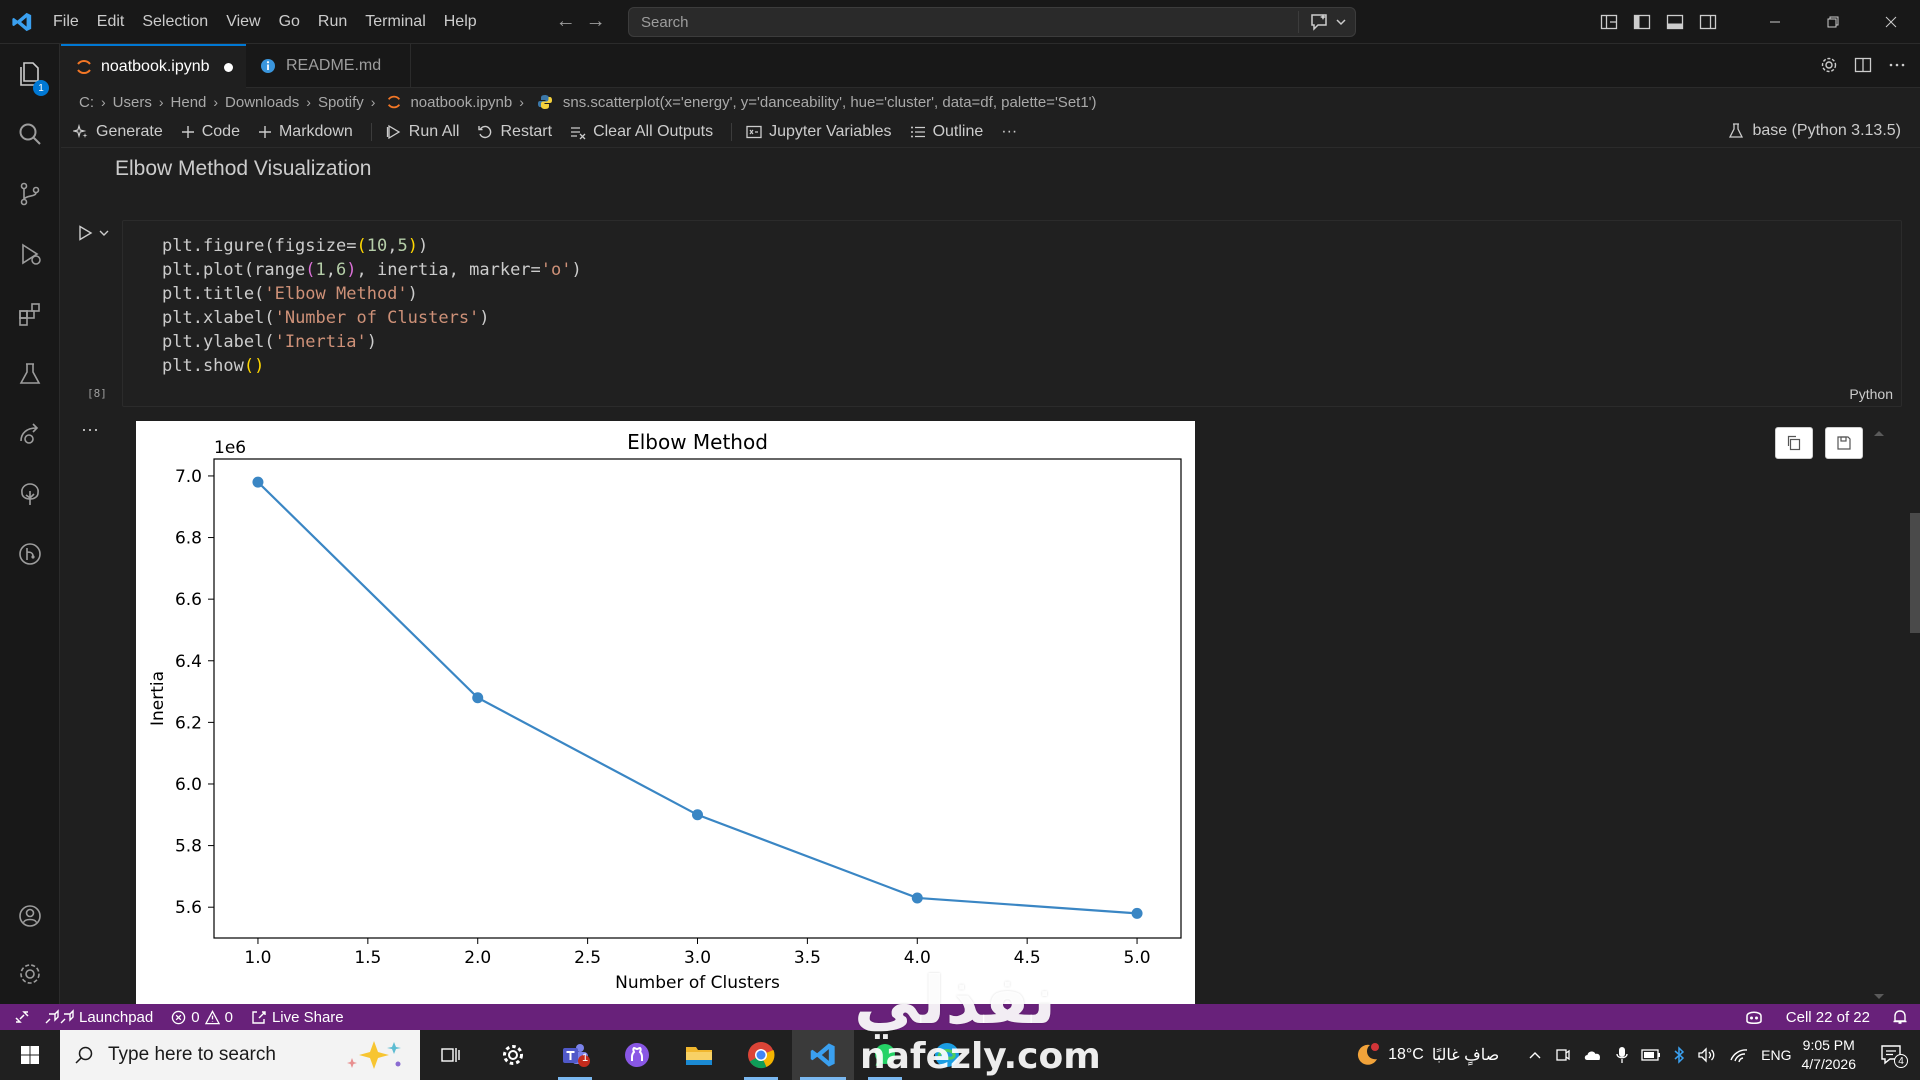 The image size is (1920, 1080). What do you see at coordinates (460, 22) in the screenshot?
I see `menu-help: Help` at bounding box center [460, 22].